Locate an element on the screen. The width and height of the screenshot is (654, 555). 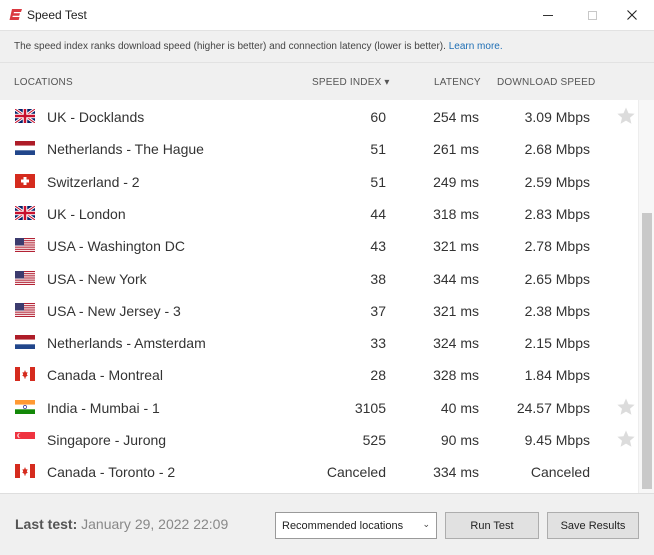
location-name: Netherlands - The Hague is located at coordinates (125, 149).